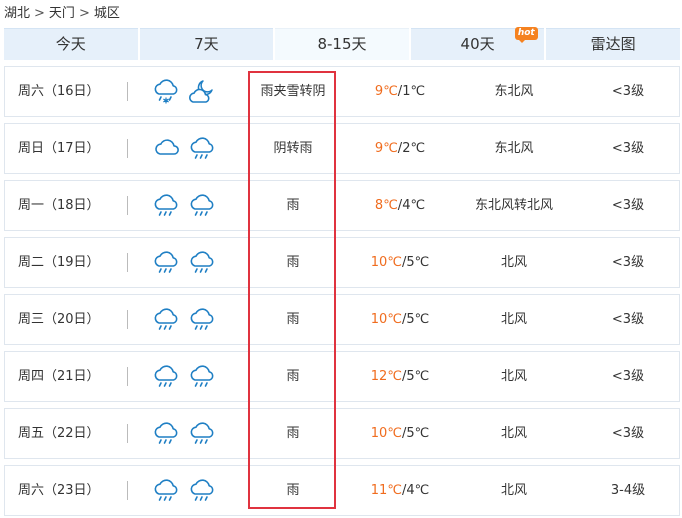 This screenshot has height=518, width=682. Describe the element at coordinates (342, 91) in the screenshot. I see `forecast-row: 周六（16日） 雨夹雪转阴 9℃/1℃ 东北风 <3级` at that location.